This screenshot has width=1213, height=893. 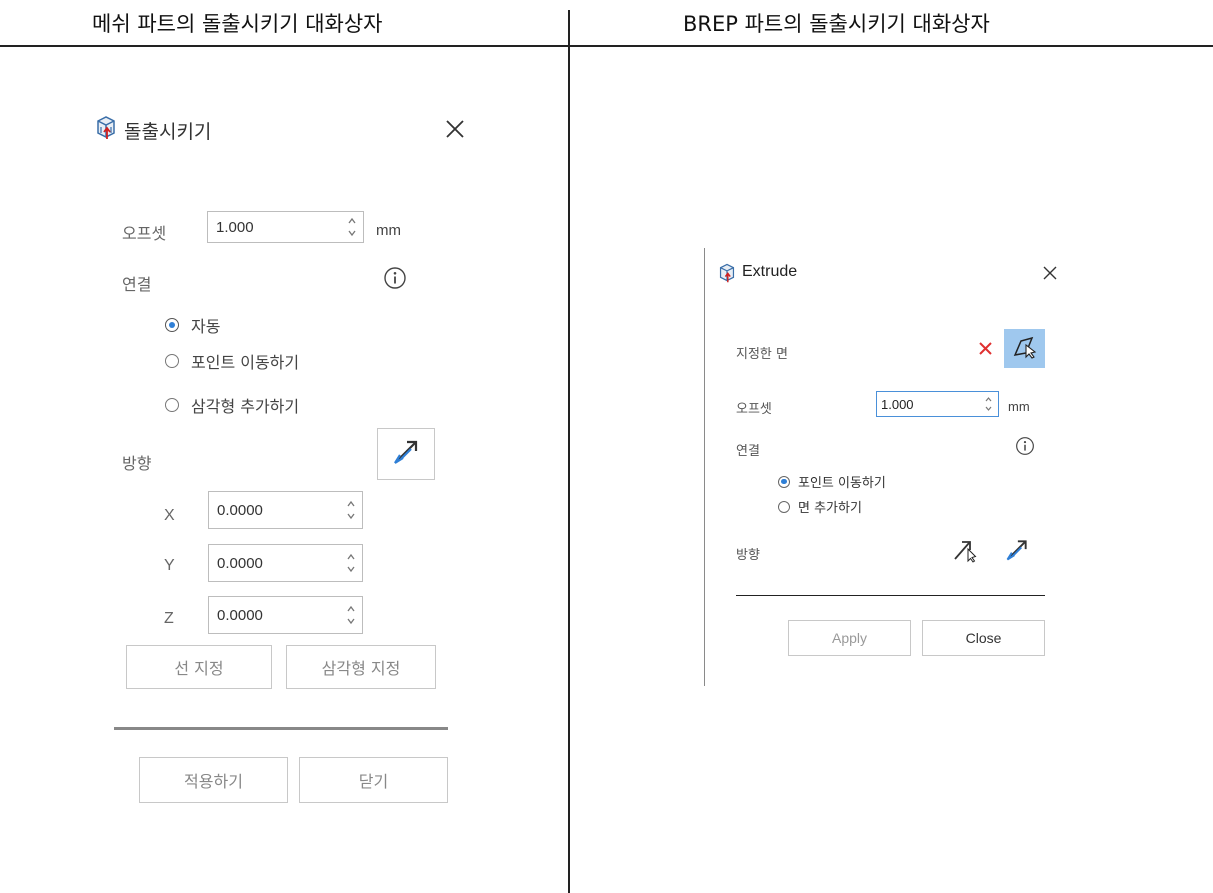 What do you see at coordinates (199, 667) in the screenshot?
I see `select-line-button: 선 지정` at bounding box center [199, 667].